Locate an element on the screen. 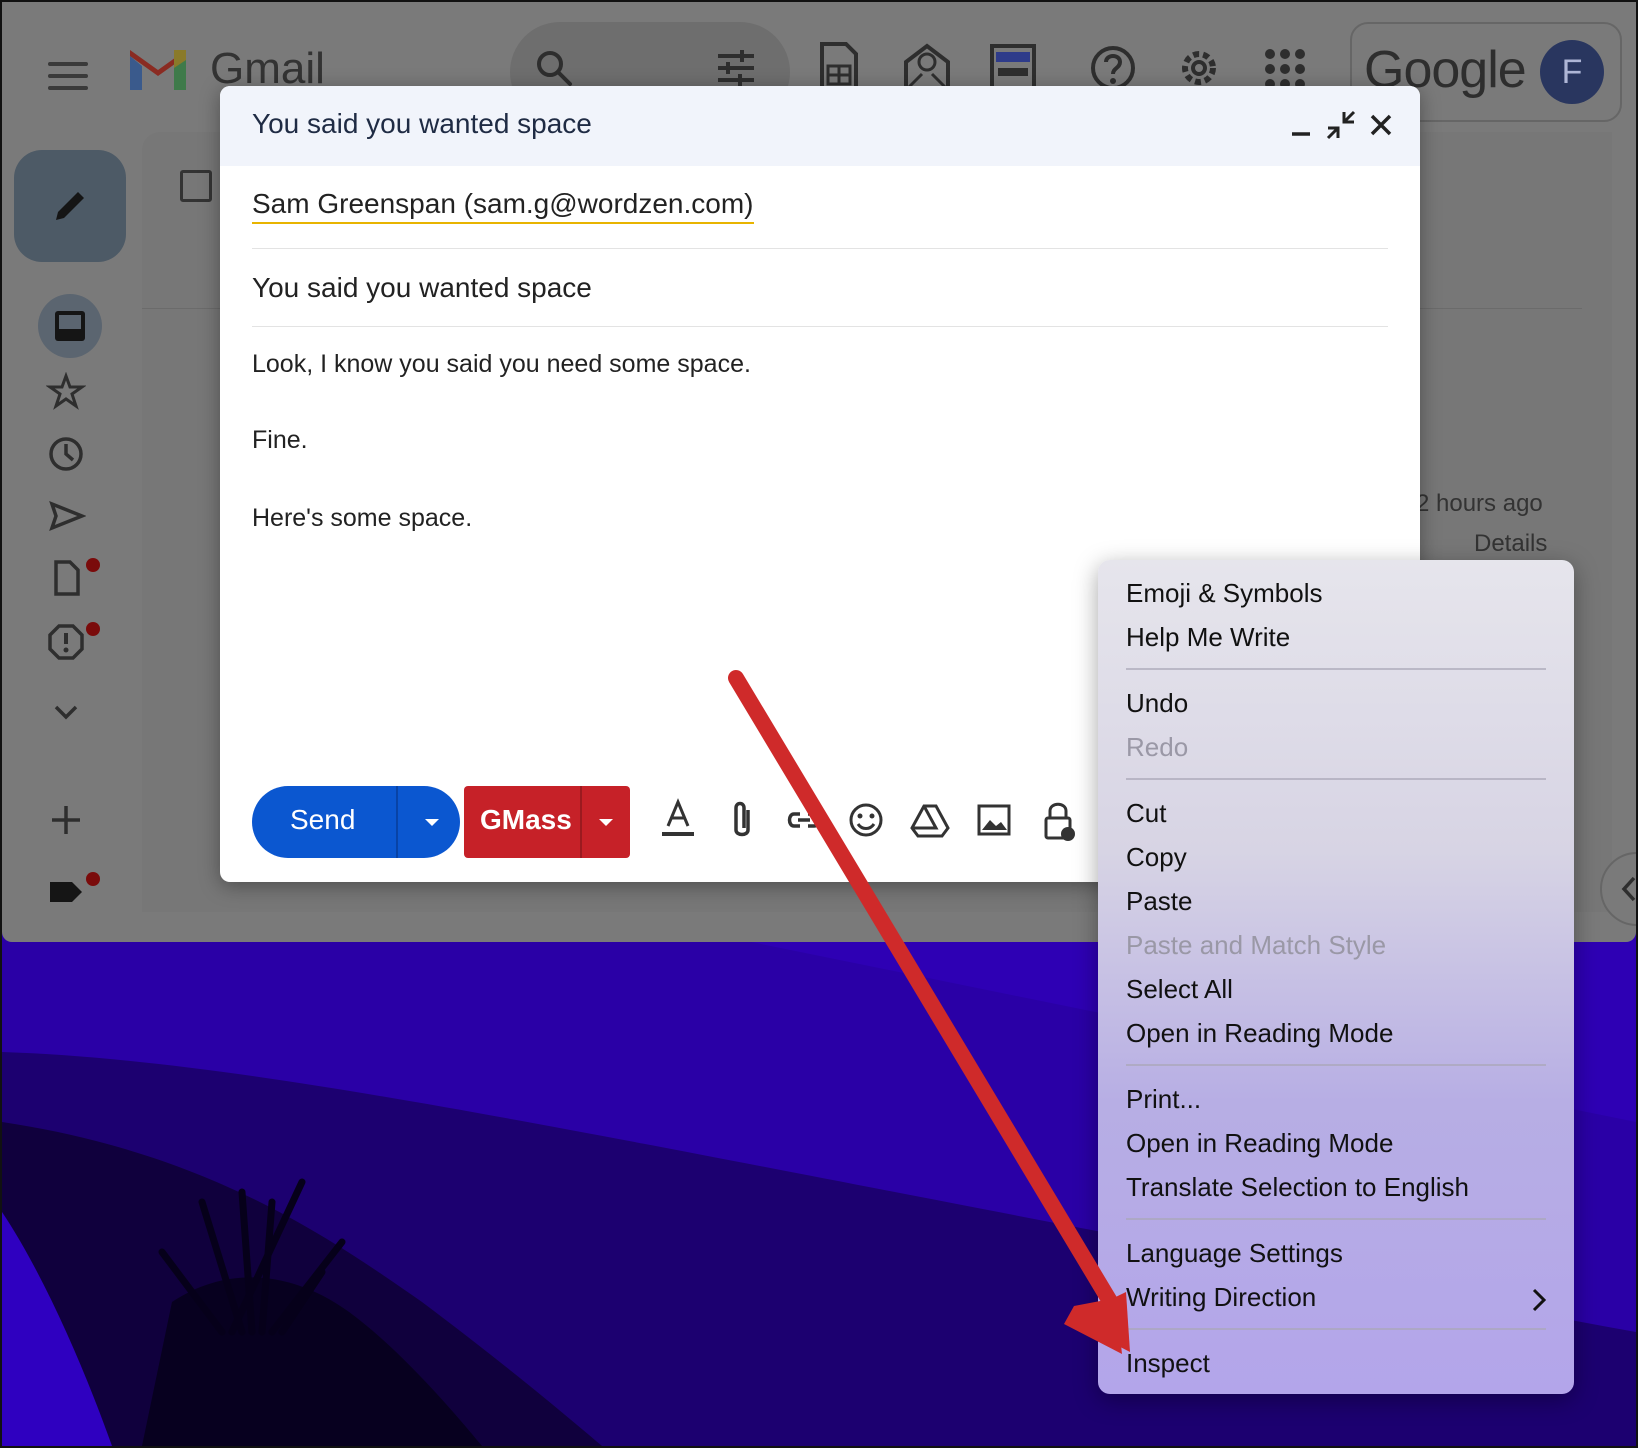  text-format-icon is located at coordinates (678, 820).